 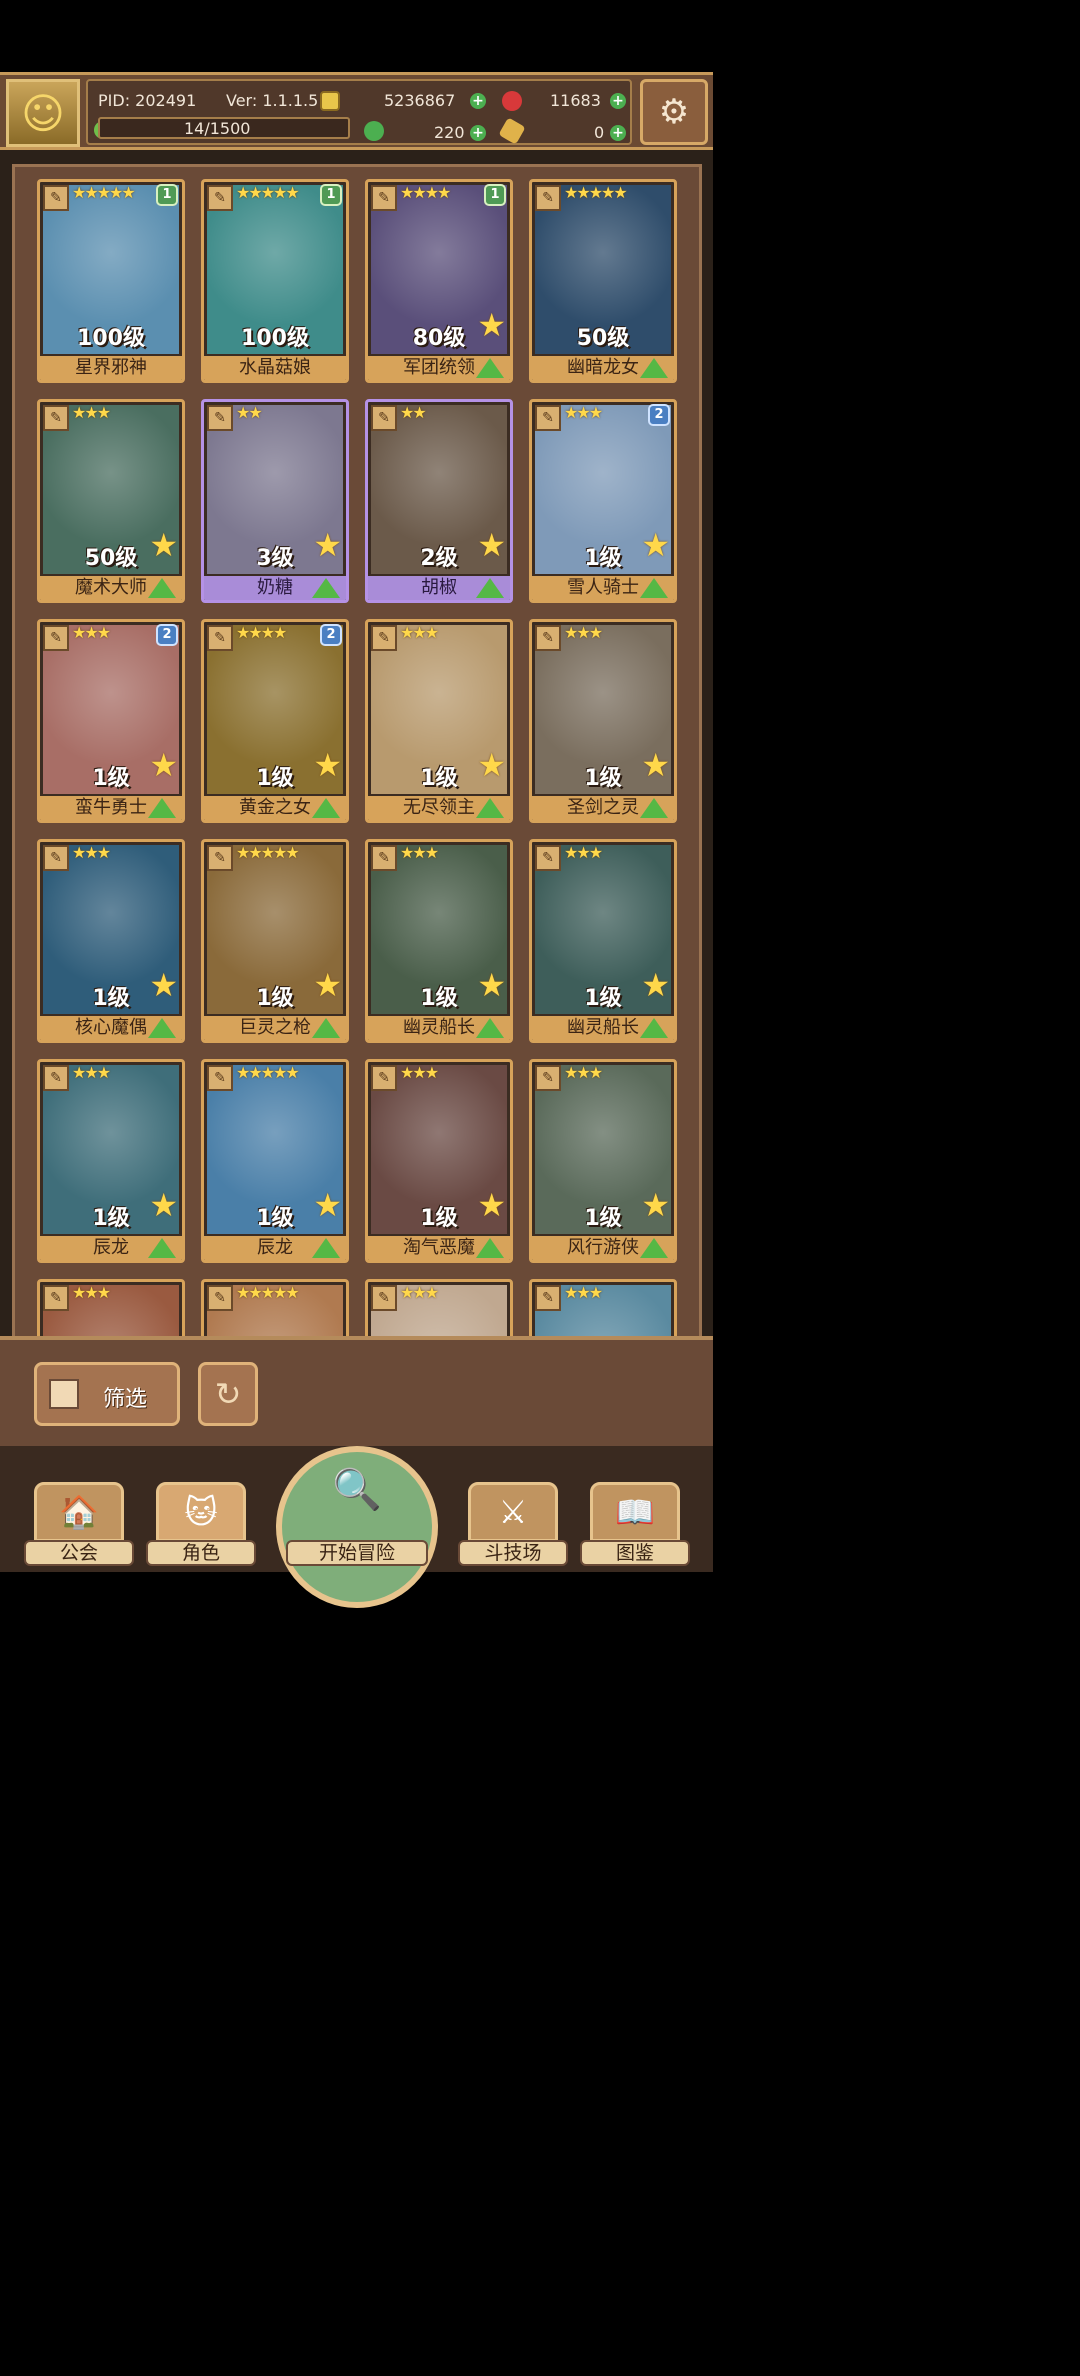 I want to click on character-card: ✎ ★★★★ 1 80级 ★ 军团统领, so click(x=439, y=281).